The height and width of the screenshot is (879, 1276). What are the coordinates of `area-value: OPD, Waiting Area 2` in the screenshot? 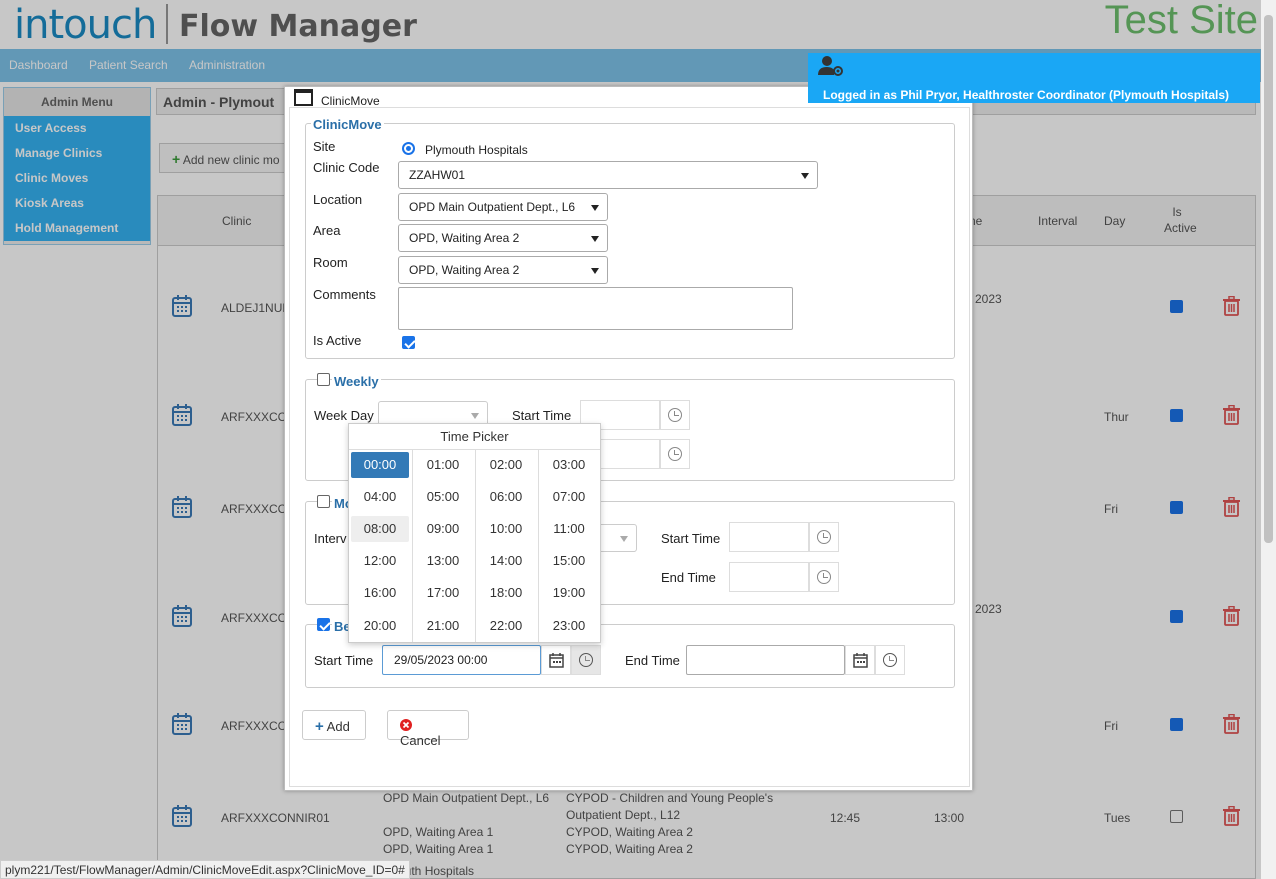 It's located at (464, 238).